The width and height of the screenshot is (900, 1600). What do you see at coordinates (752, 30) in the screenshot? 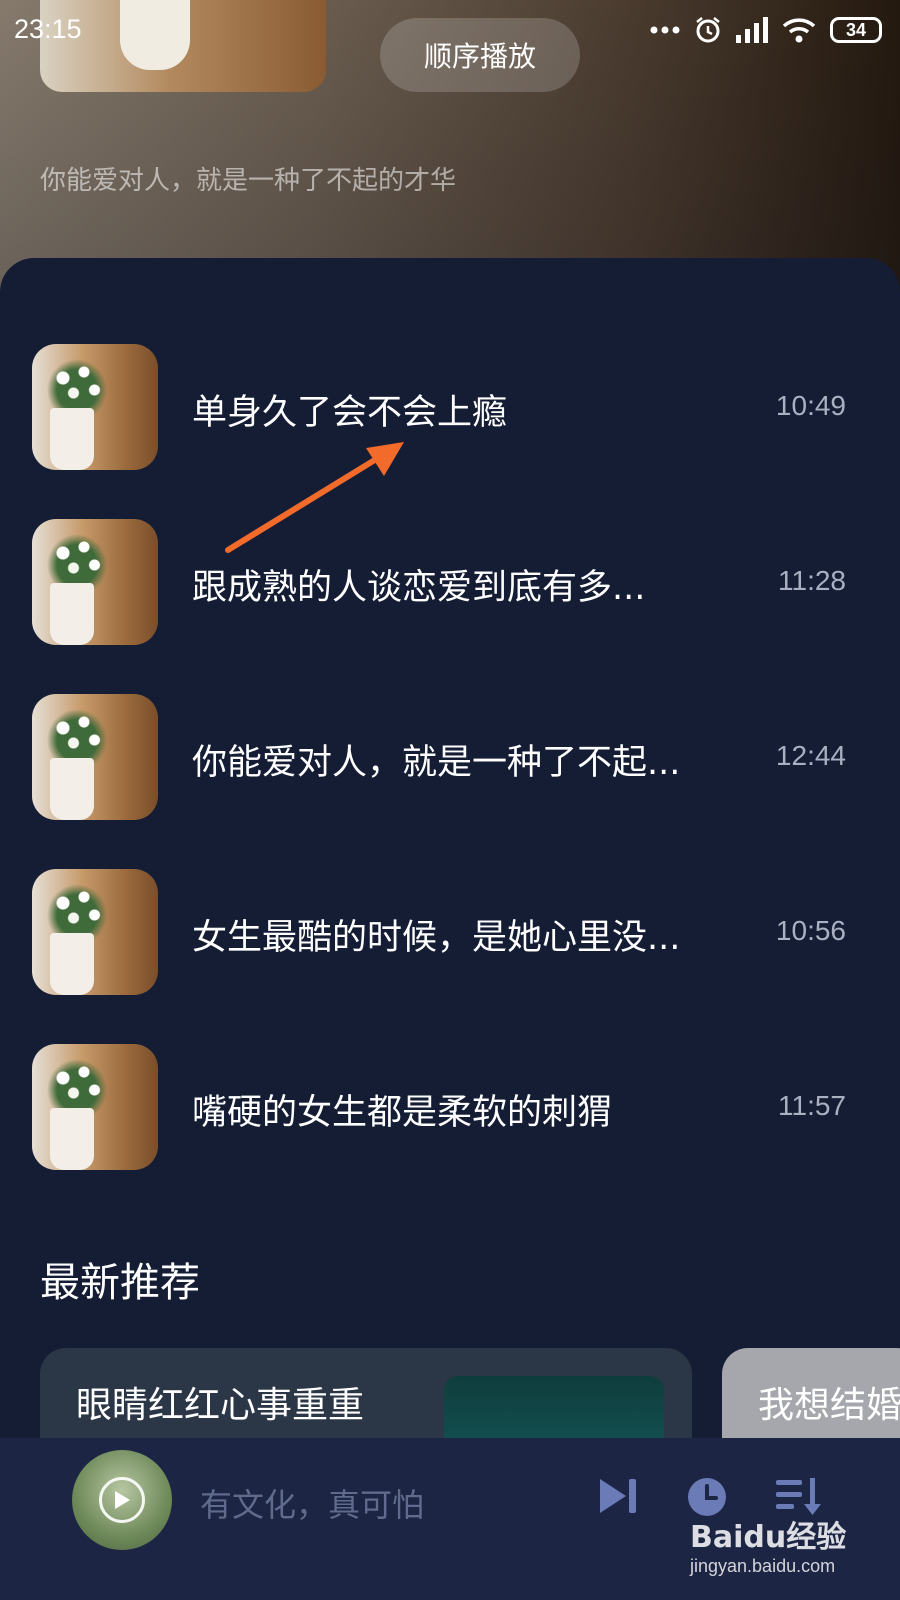
I see `signal-icon` at bounding box center [752, 30].